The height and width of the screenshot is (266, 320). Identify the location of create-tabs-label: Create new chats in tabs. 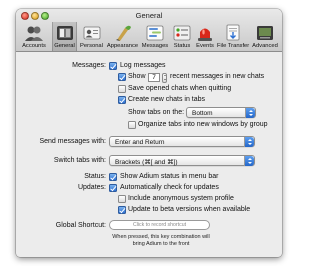
(167, 99).